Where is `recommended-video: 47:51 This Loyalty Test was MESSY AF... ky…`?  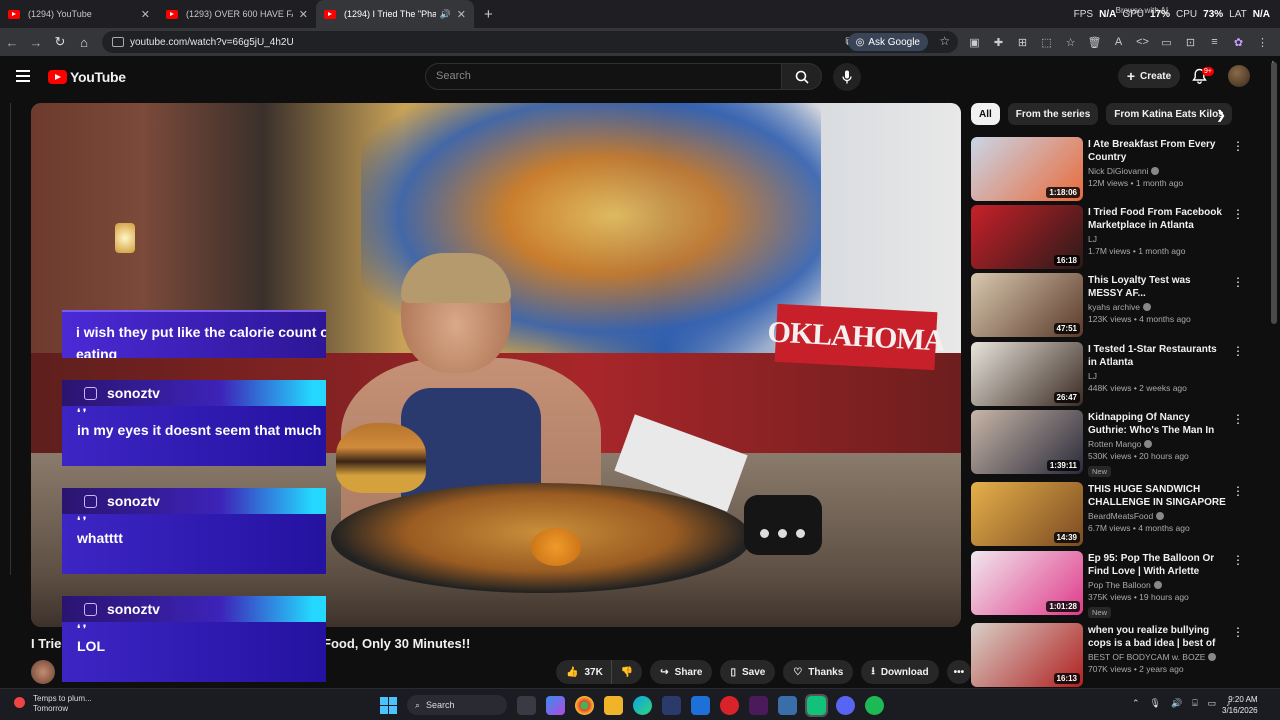
recommended-video: 47:51 This Loyalty Test was MESSY AF... ky… is located at coordinates (1107, 305).